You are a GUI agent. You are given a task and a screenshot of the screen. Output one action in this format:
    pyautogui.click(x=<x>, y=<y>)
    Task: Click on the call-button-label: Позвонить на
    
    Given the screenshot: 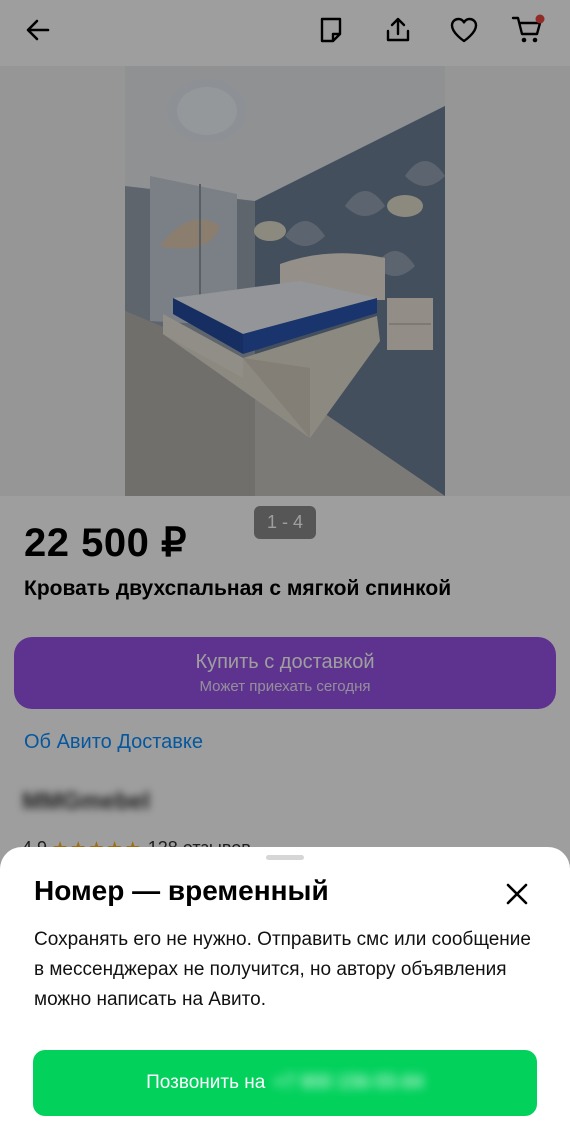 What is the action you would take?
    pyautogui.click(x=206, y=1082)
    